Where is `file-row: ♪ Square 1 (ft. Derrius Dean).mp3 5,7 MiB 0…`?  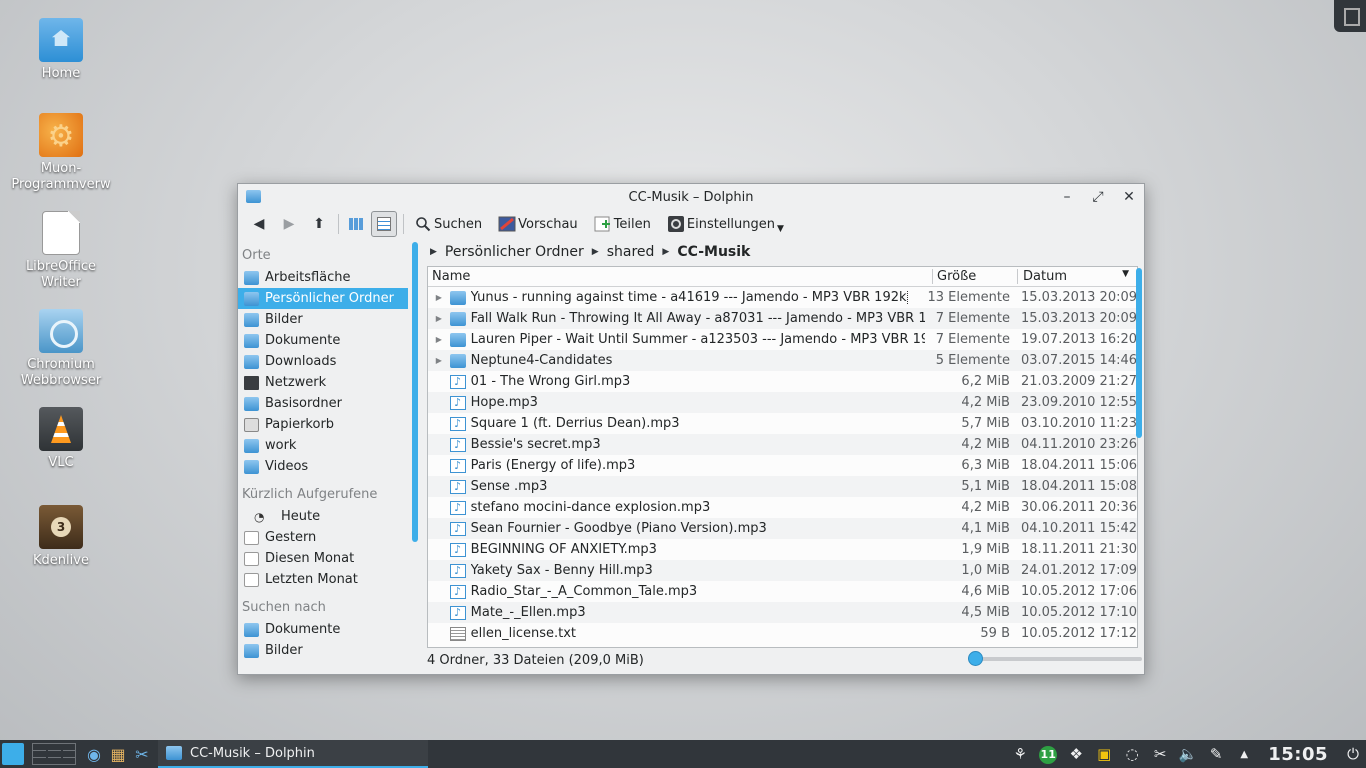 file-row: ♪ Square 1 (ft. Derrius Dean).mp3 5,7 MiB 0… is located at coordinates (782, 423).